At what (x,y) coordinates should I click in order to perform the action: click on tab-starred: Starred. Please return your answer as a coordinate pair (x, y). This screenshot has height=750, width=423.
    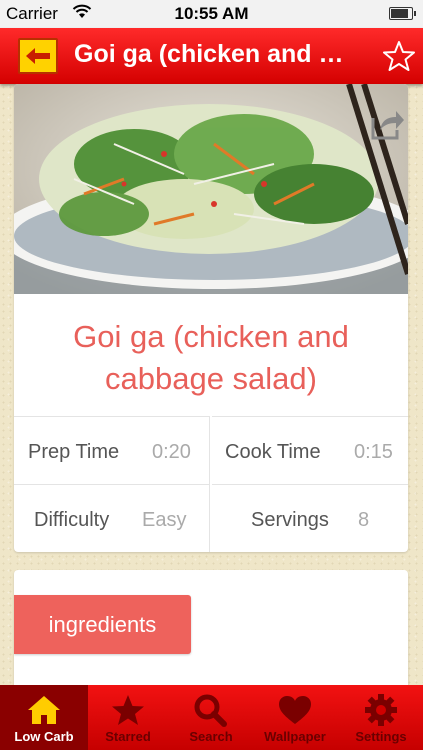
    Looking at the image, I should click on (128, 717).